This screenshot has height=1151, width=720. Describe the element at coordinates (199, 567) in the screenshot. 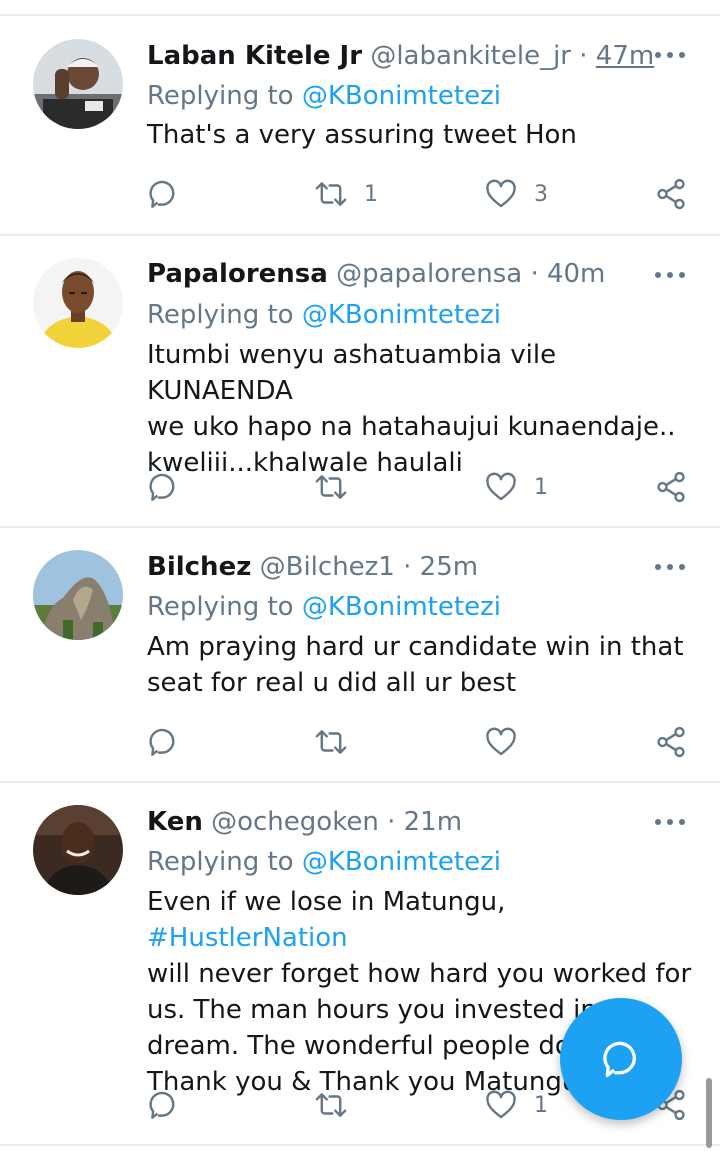

I see `display-name: Bilchez` at that location.